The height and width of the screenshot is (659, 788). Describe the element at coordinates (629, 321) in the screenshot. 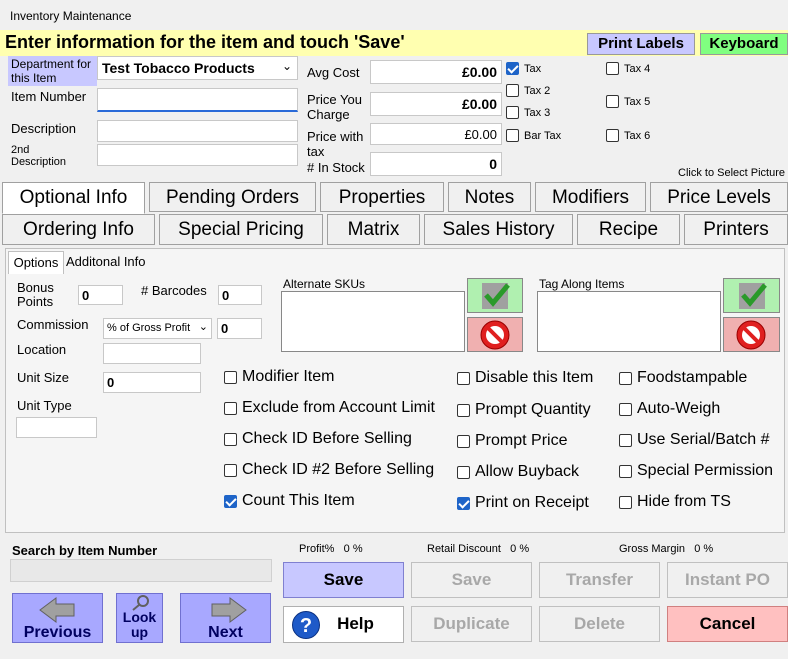

I see `tag-along-list` at that location.